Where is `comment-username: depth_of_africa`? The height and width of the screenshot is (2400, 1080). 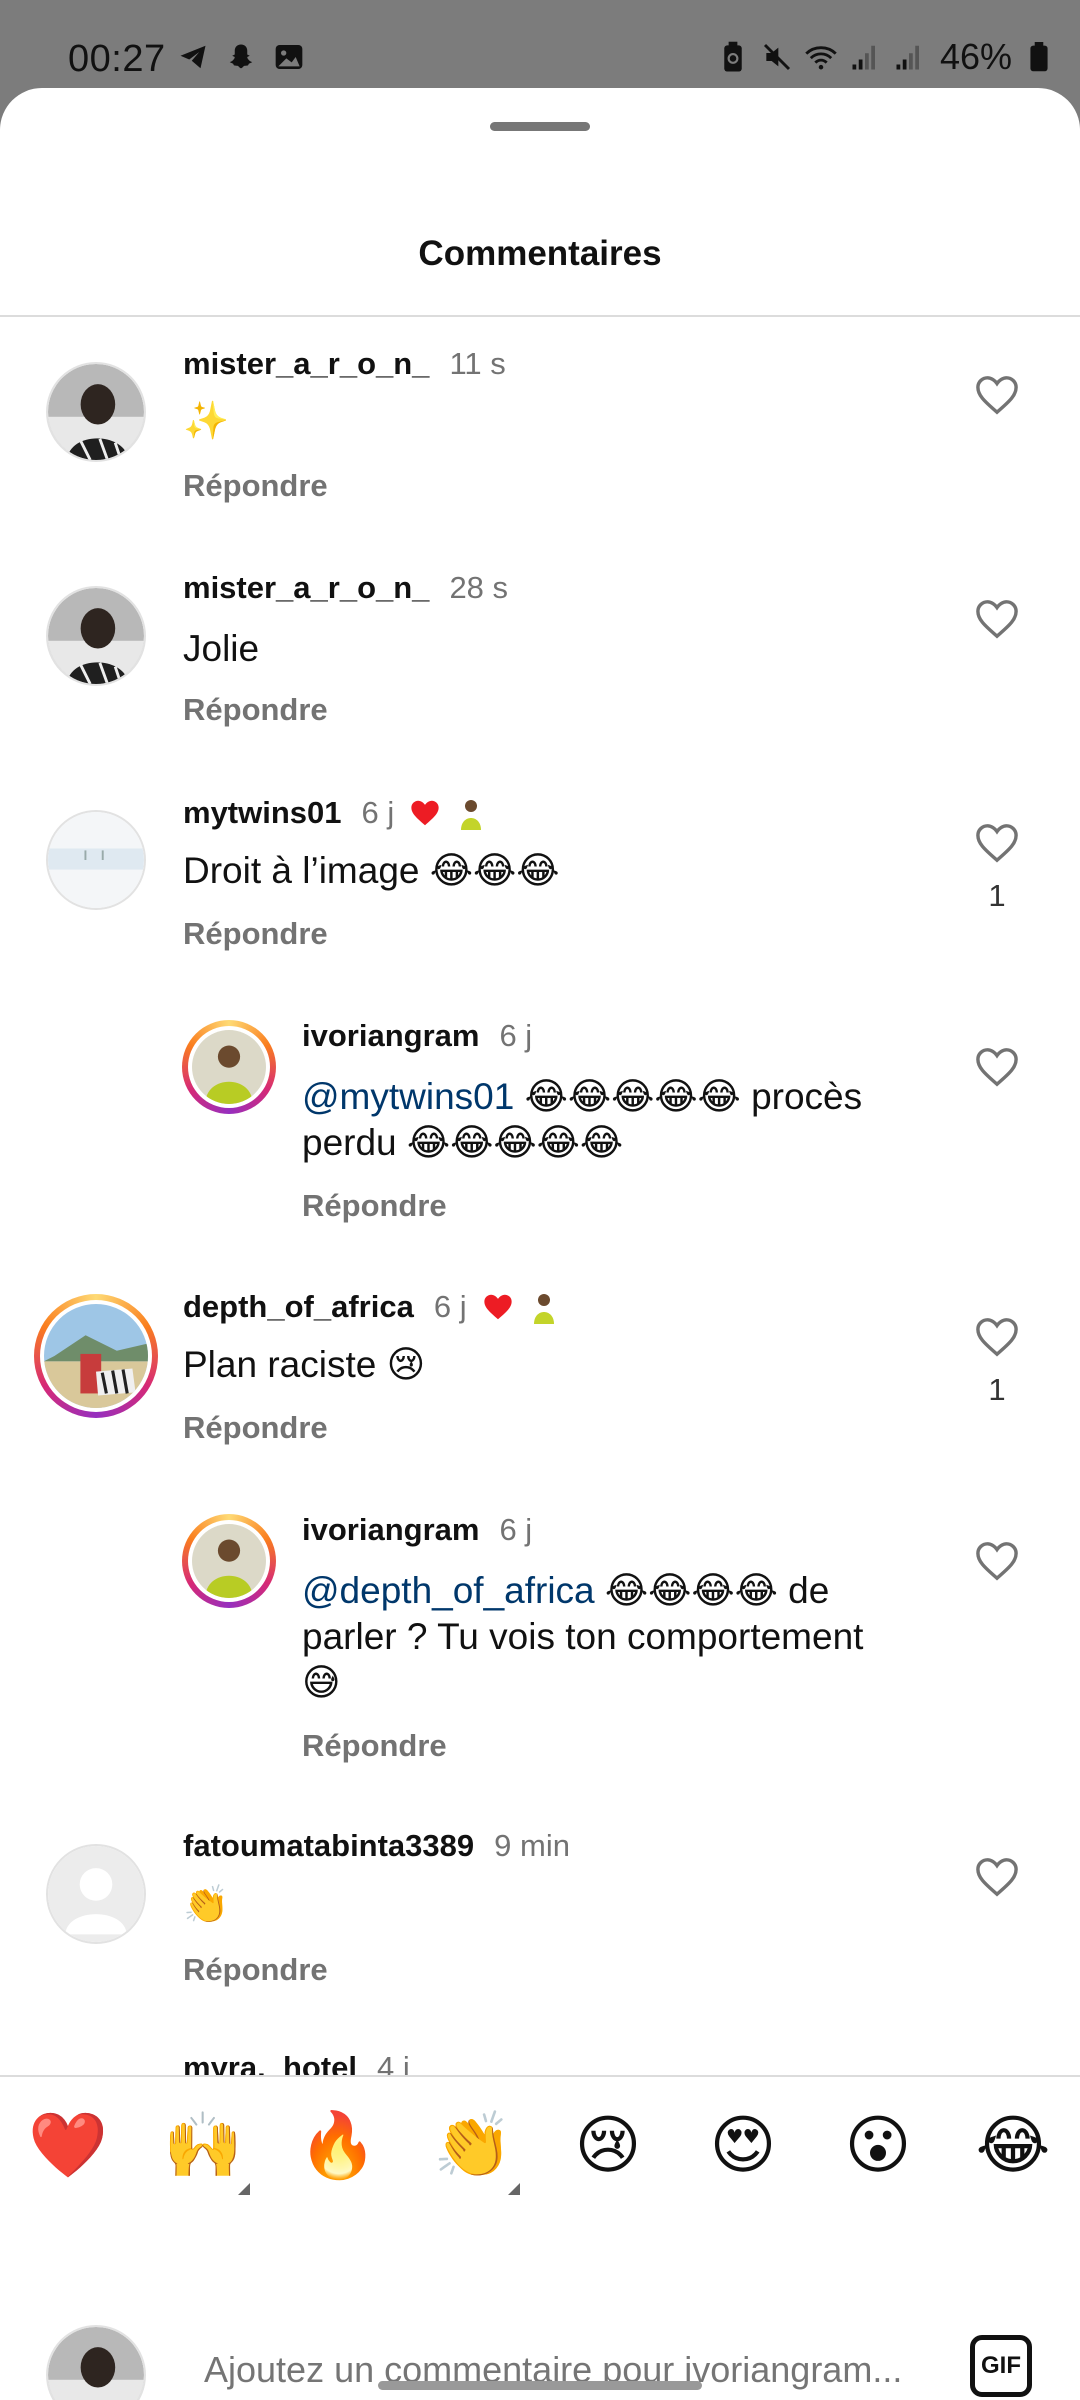
comment-username: depth_of_africa is located at coordinates (298, 1307).